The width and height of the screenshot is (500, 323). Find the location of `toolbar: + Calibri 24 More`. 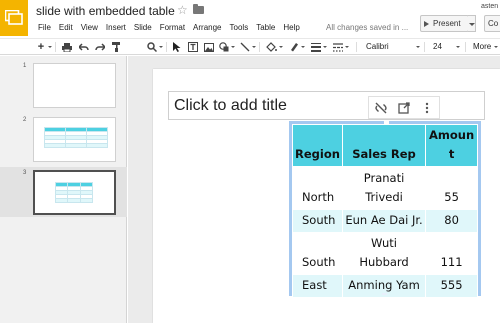

toolbar: + Calibri 24 More is located at coordinates (250, 46).